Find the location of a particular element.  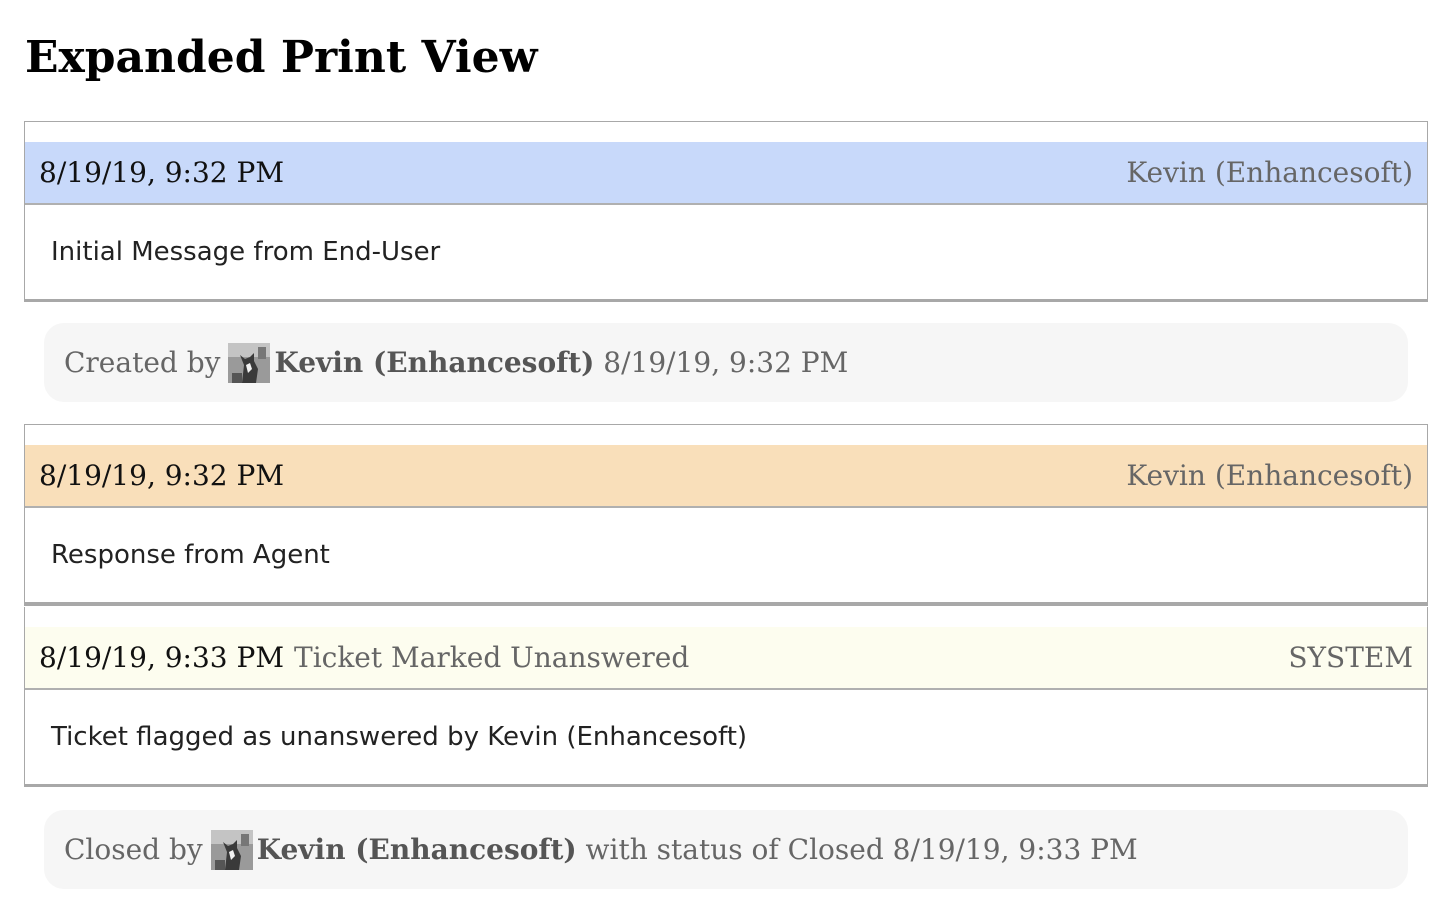

event-suffix: 8/19/19, 9:32 PM is located at coordinates (726, 362).